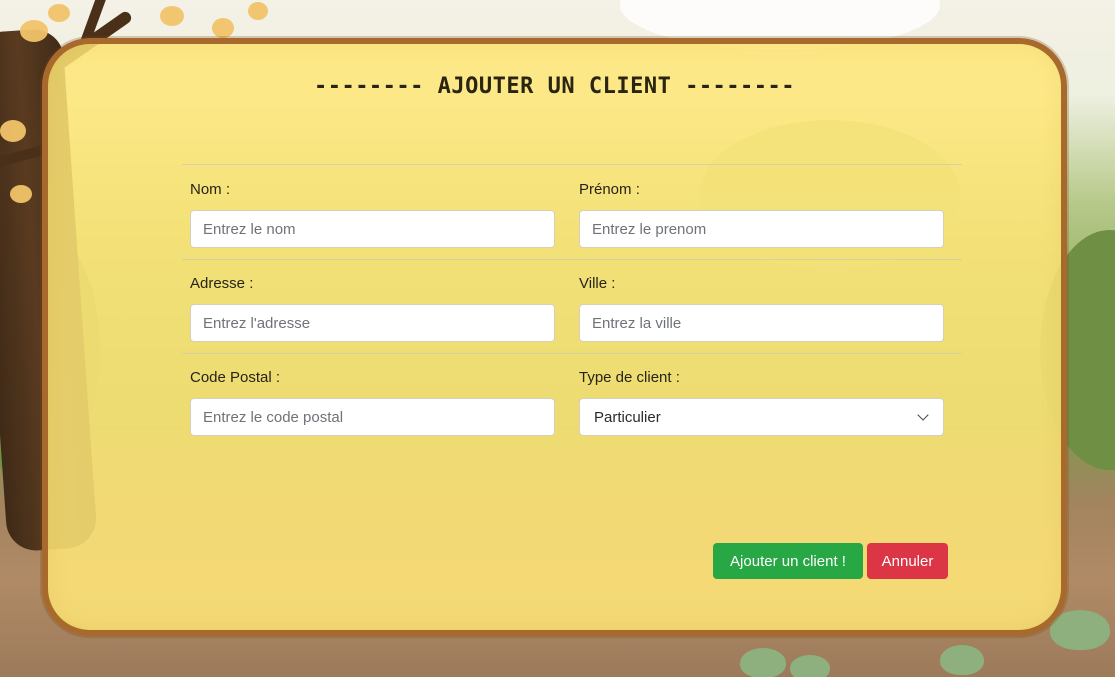  Describe the element at coordinates (627, 417) in the screenshot. I see `type-client-selected-value: Particulier` at that location.